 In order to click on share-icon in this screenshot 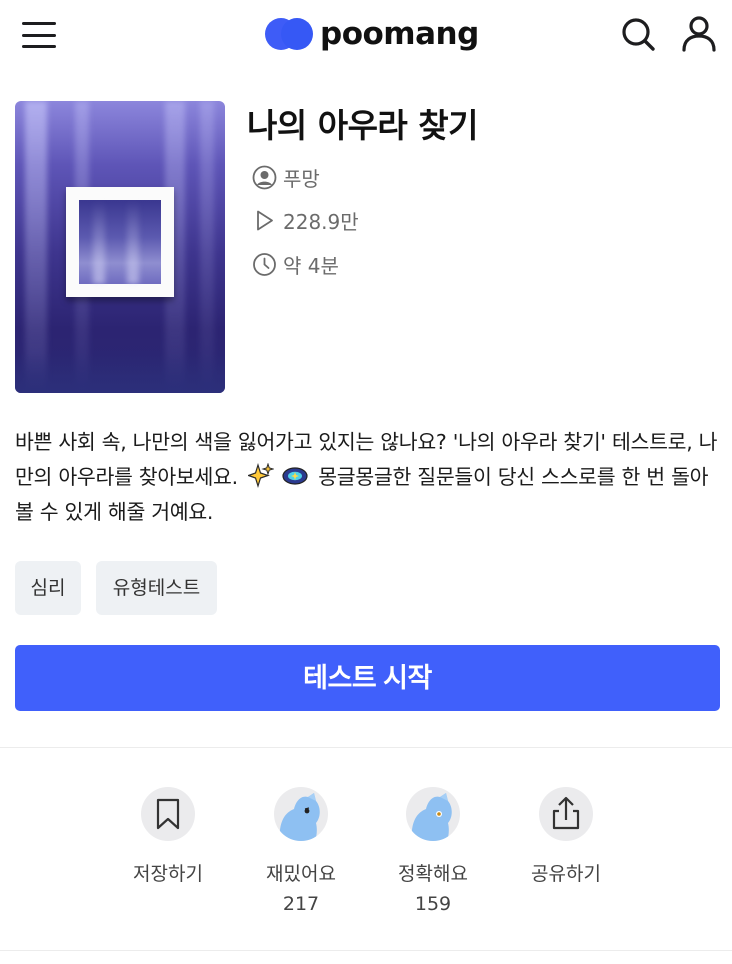, I will do `click(566, 813)`.